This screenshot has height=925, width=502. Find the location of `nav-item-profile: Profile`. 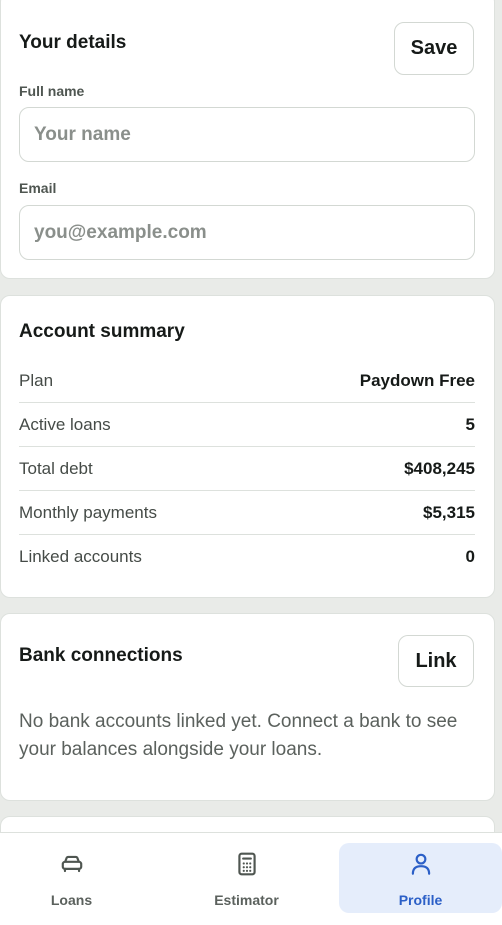

nav-item-profile: Profile is located at coordinates (420, 878).